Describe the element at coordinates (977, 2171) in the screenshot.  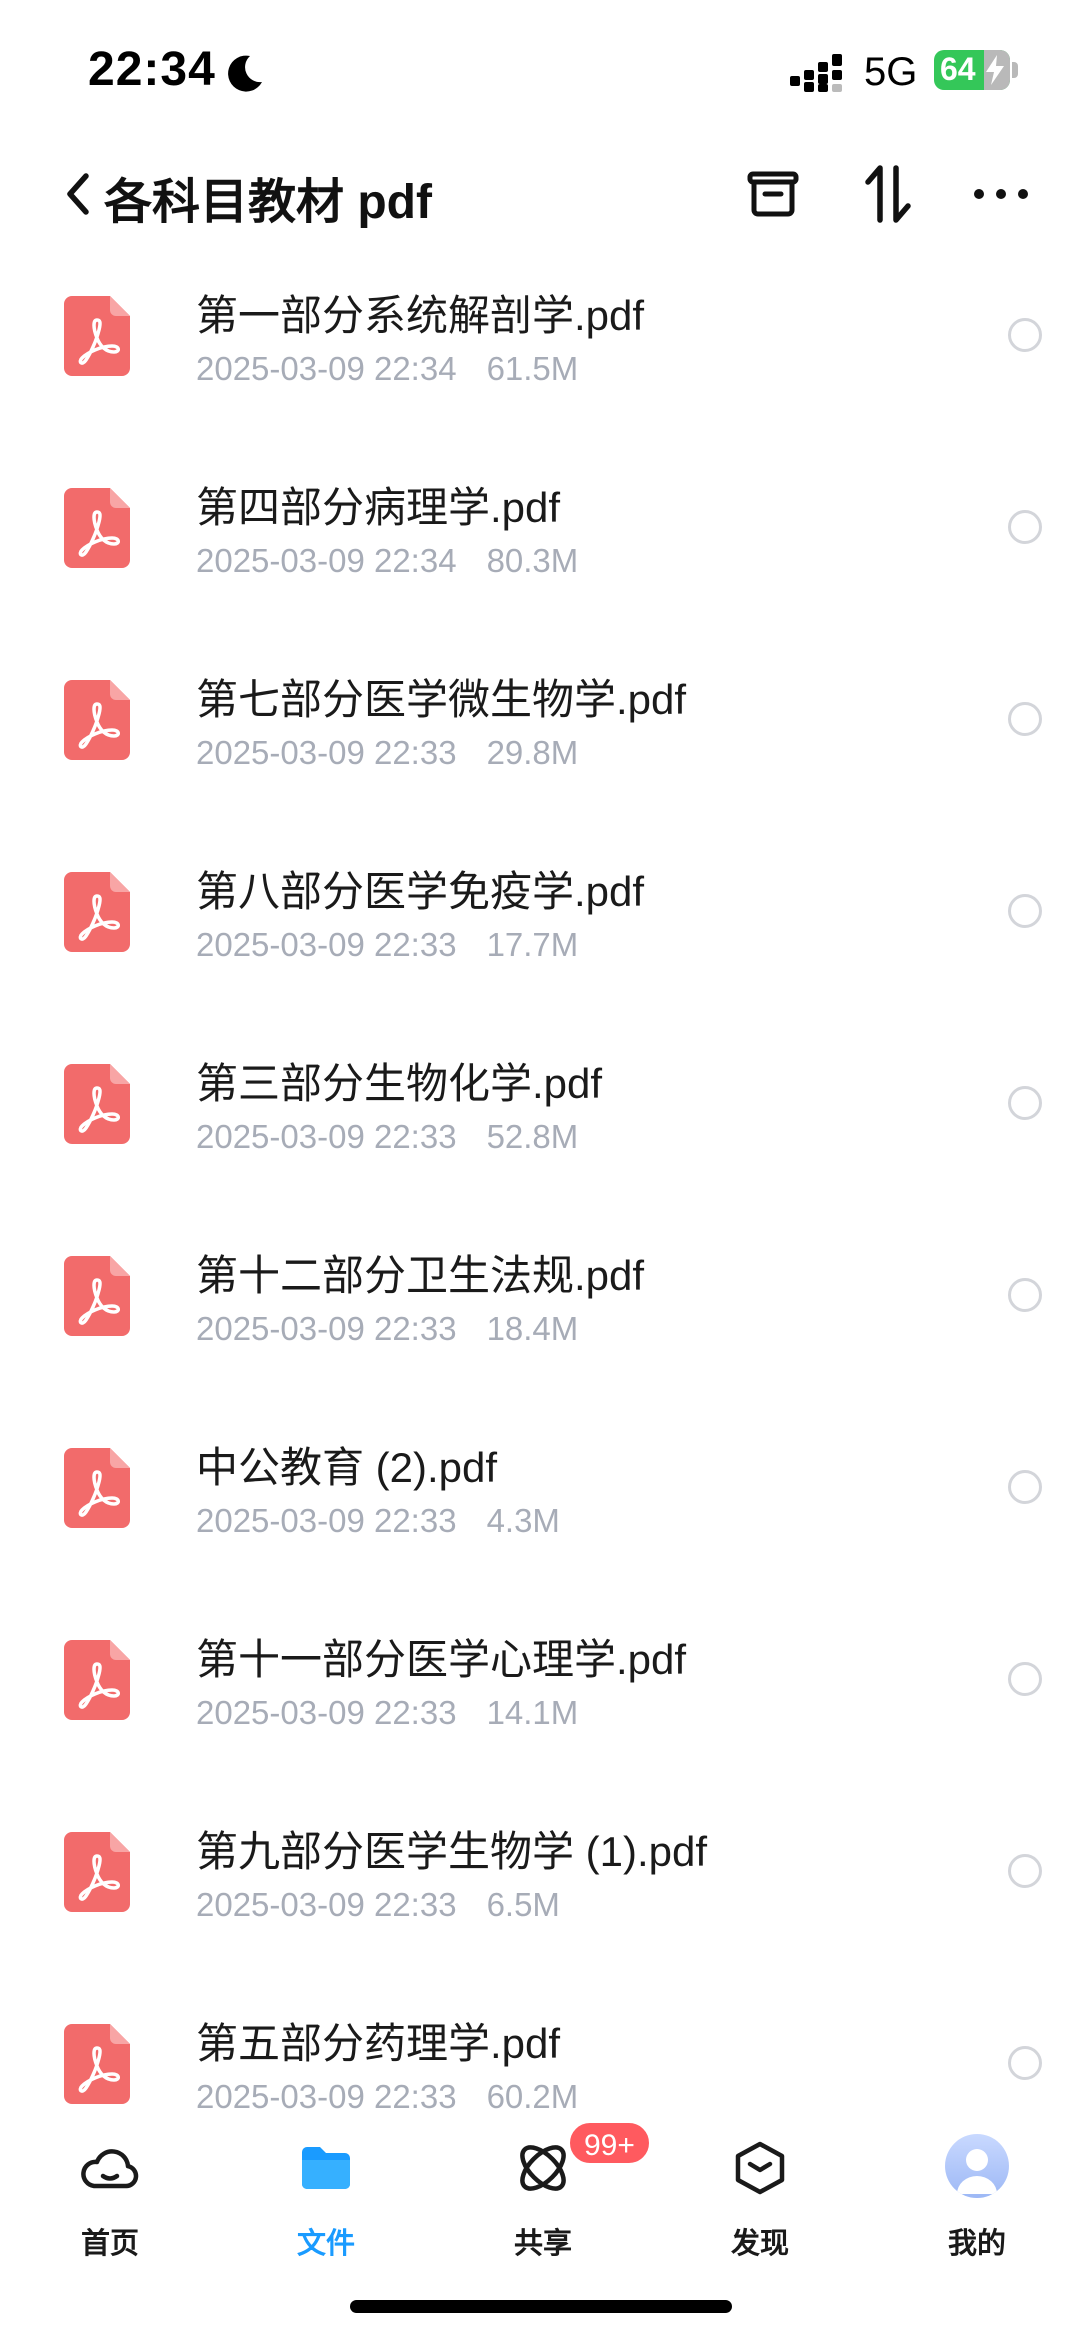
I see `user-silhouette-icon` at that location.